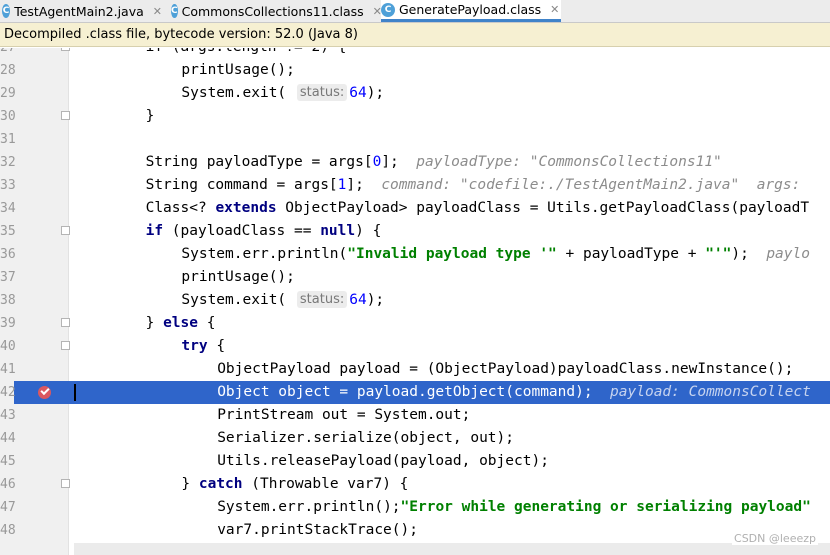  Describe the element at coordinates (8, 185) in the screenshot. I see `line-number: 33` at that location.